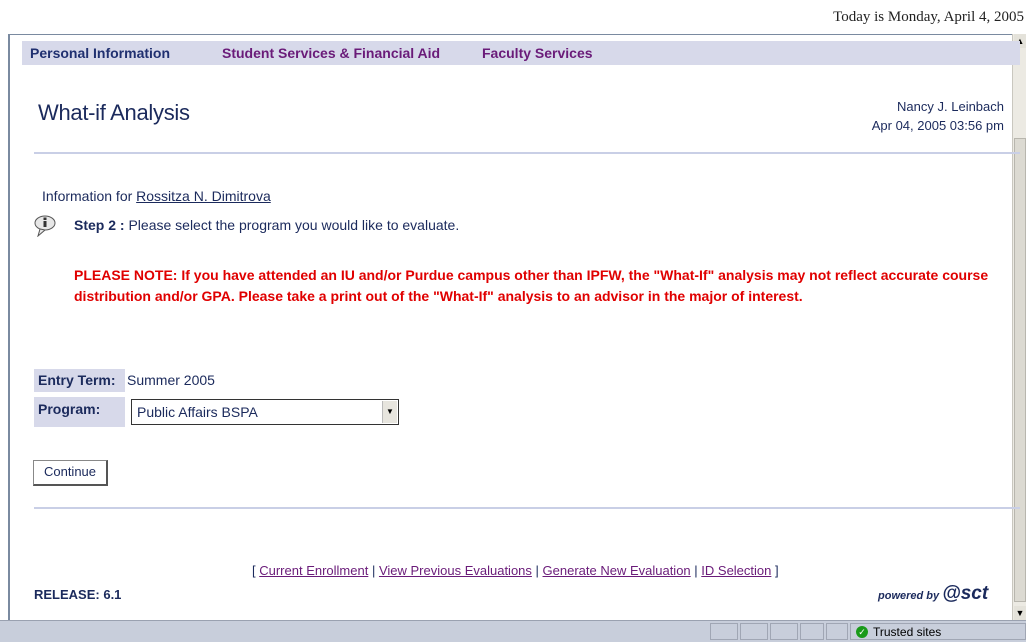  I want to click on tab-student-services: Student Services & Financial Aid, so click(331, 53).